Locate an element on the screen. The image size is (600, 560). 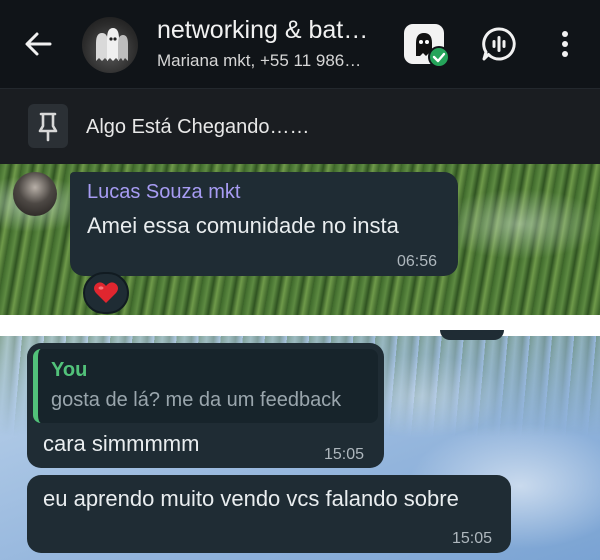
message-text: Amei essa comunidade no insta is located at coordinates (243, 225).